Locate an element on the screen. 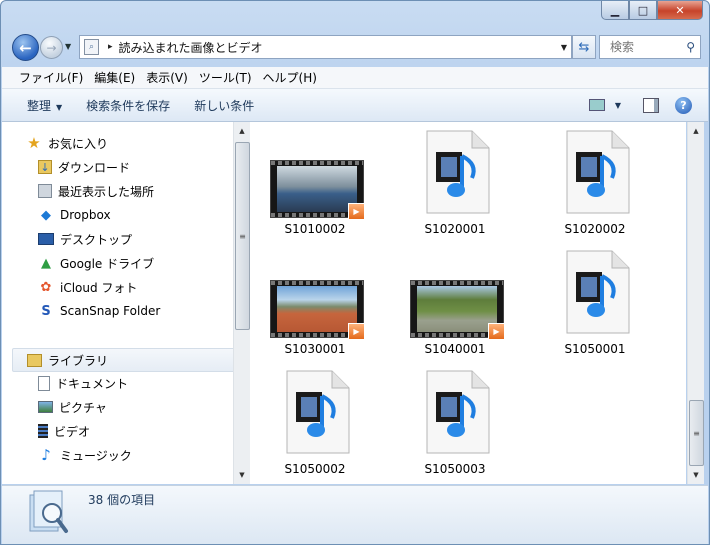 This screenshot has width=710, height=545. sidebar-item-recent: 最近表示した場所 is located at coordinates (136, 191).